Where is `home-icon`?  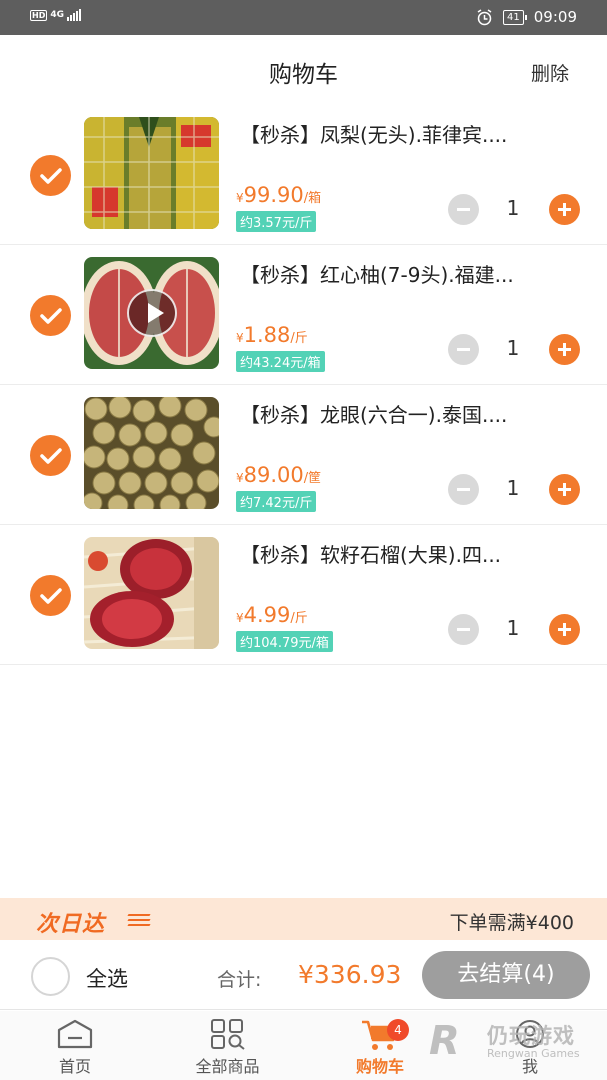 home-icon is located at coordinates (75, 1034).